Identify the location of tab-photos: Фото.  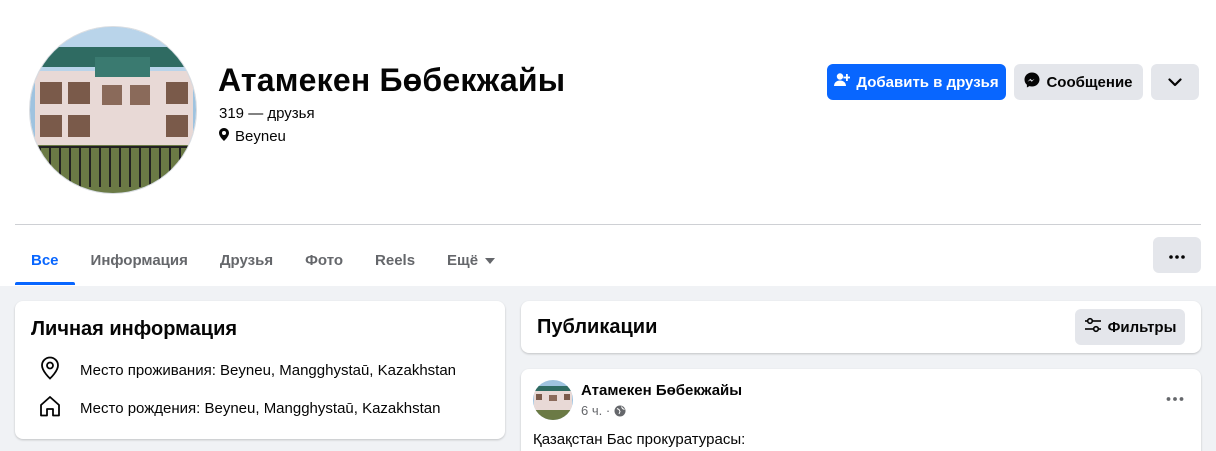
(324, 260).